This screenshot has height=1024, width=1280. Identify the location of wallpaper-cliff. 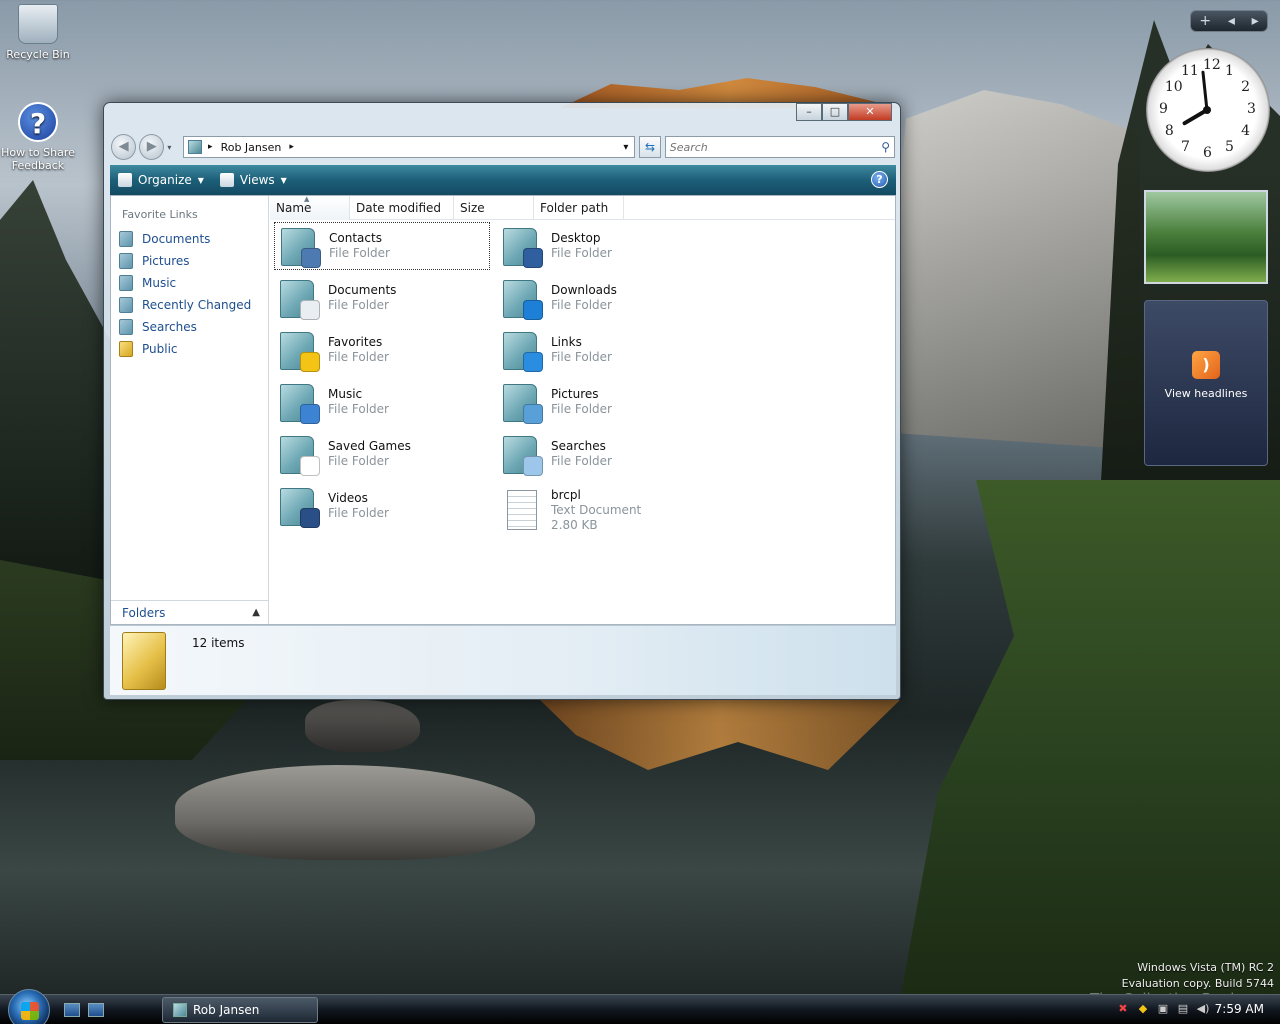
(1010, 270).